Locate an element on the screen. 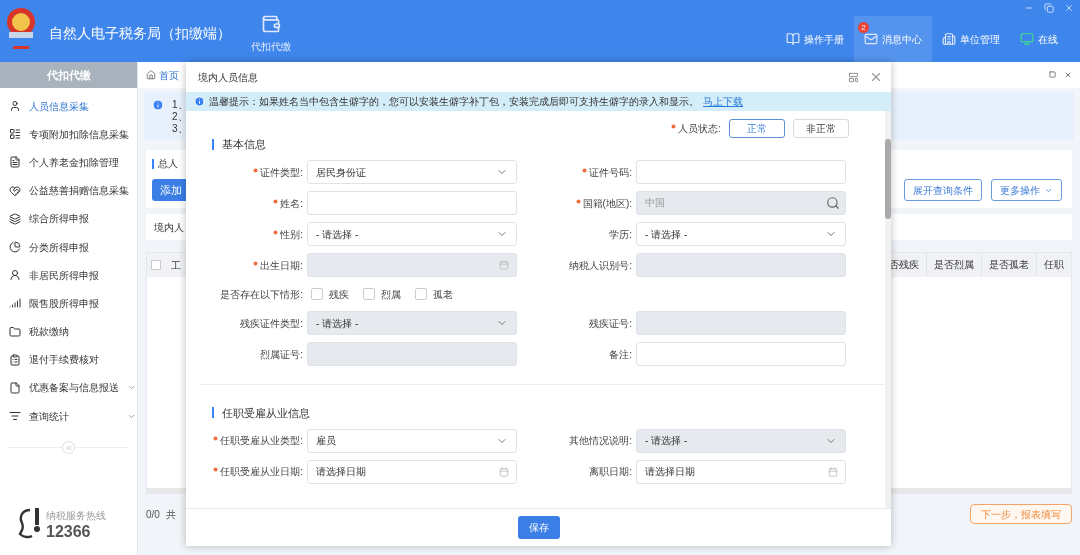  book-icon is located at coordinates (793, 39).